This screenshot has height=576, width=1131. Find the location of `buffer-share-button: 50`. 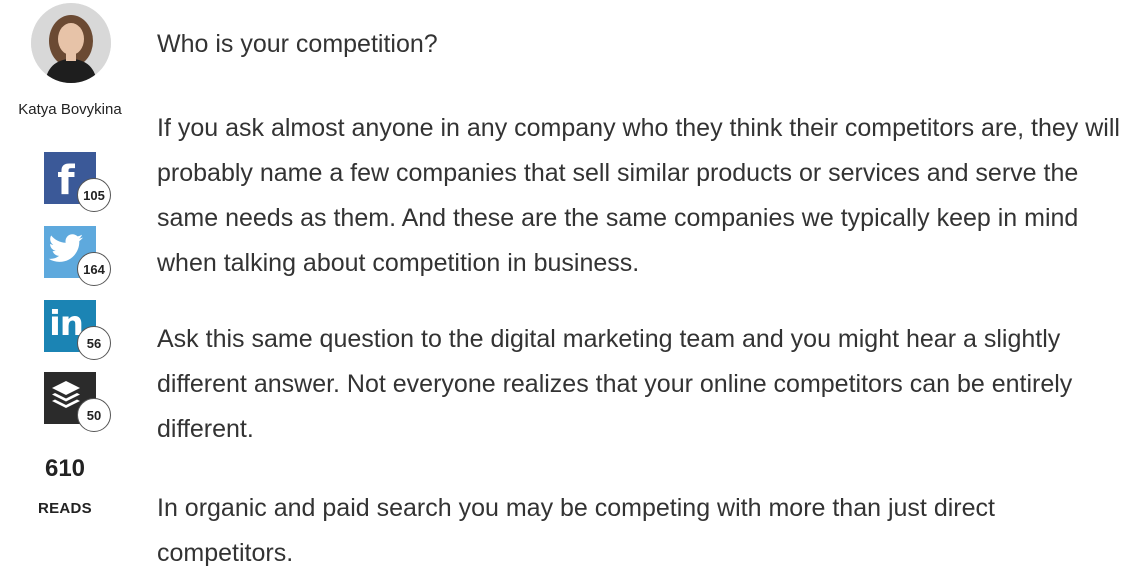

buffer-share-button: 50 is located at coordinates (77, 402).